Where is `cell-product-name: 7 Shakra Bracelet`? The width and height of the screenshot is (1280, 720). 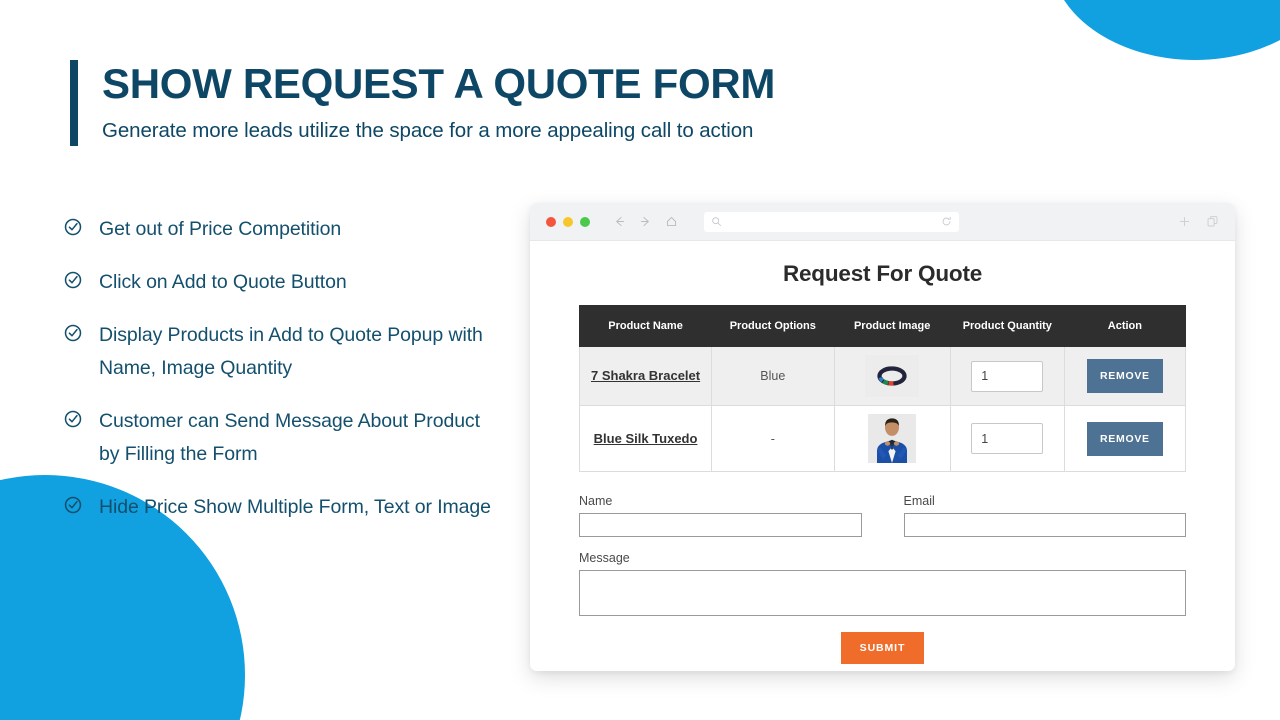 cell-product-name: 7 Shakra Bracelet is located at coordinates (645, 376).